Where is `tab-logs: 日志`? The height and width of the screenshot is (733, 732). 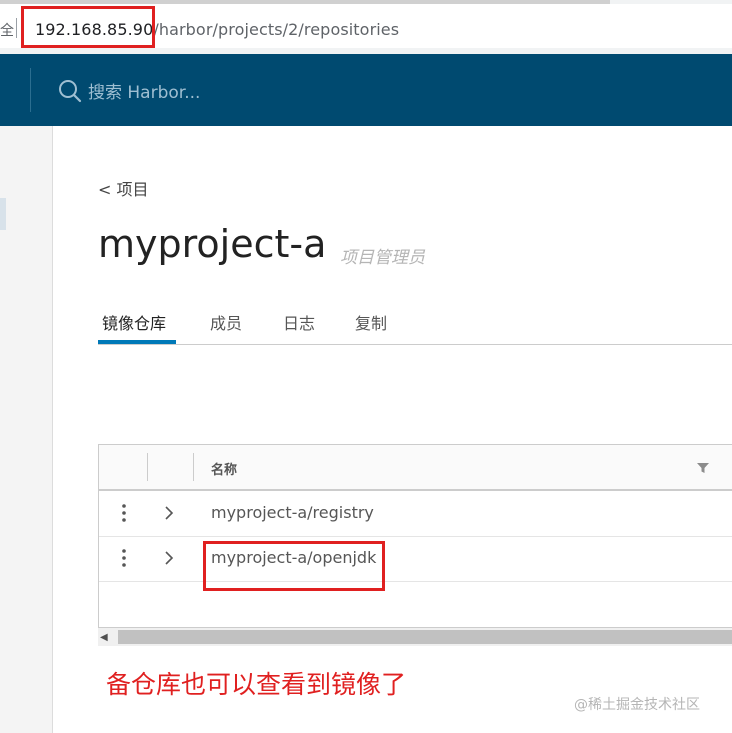
tab-logs: 日志 is located at coordinates (299, 322).